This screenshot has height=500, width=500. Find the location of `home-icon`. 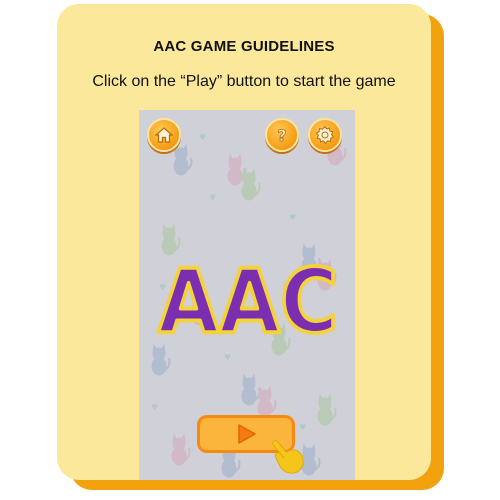

home-icon is located at coordinates (164, 135).